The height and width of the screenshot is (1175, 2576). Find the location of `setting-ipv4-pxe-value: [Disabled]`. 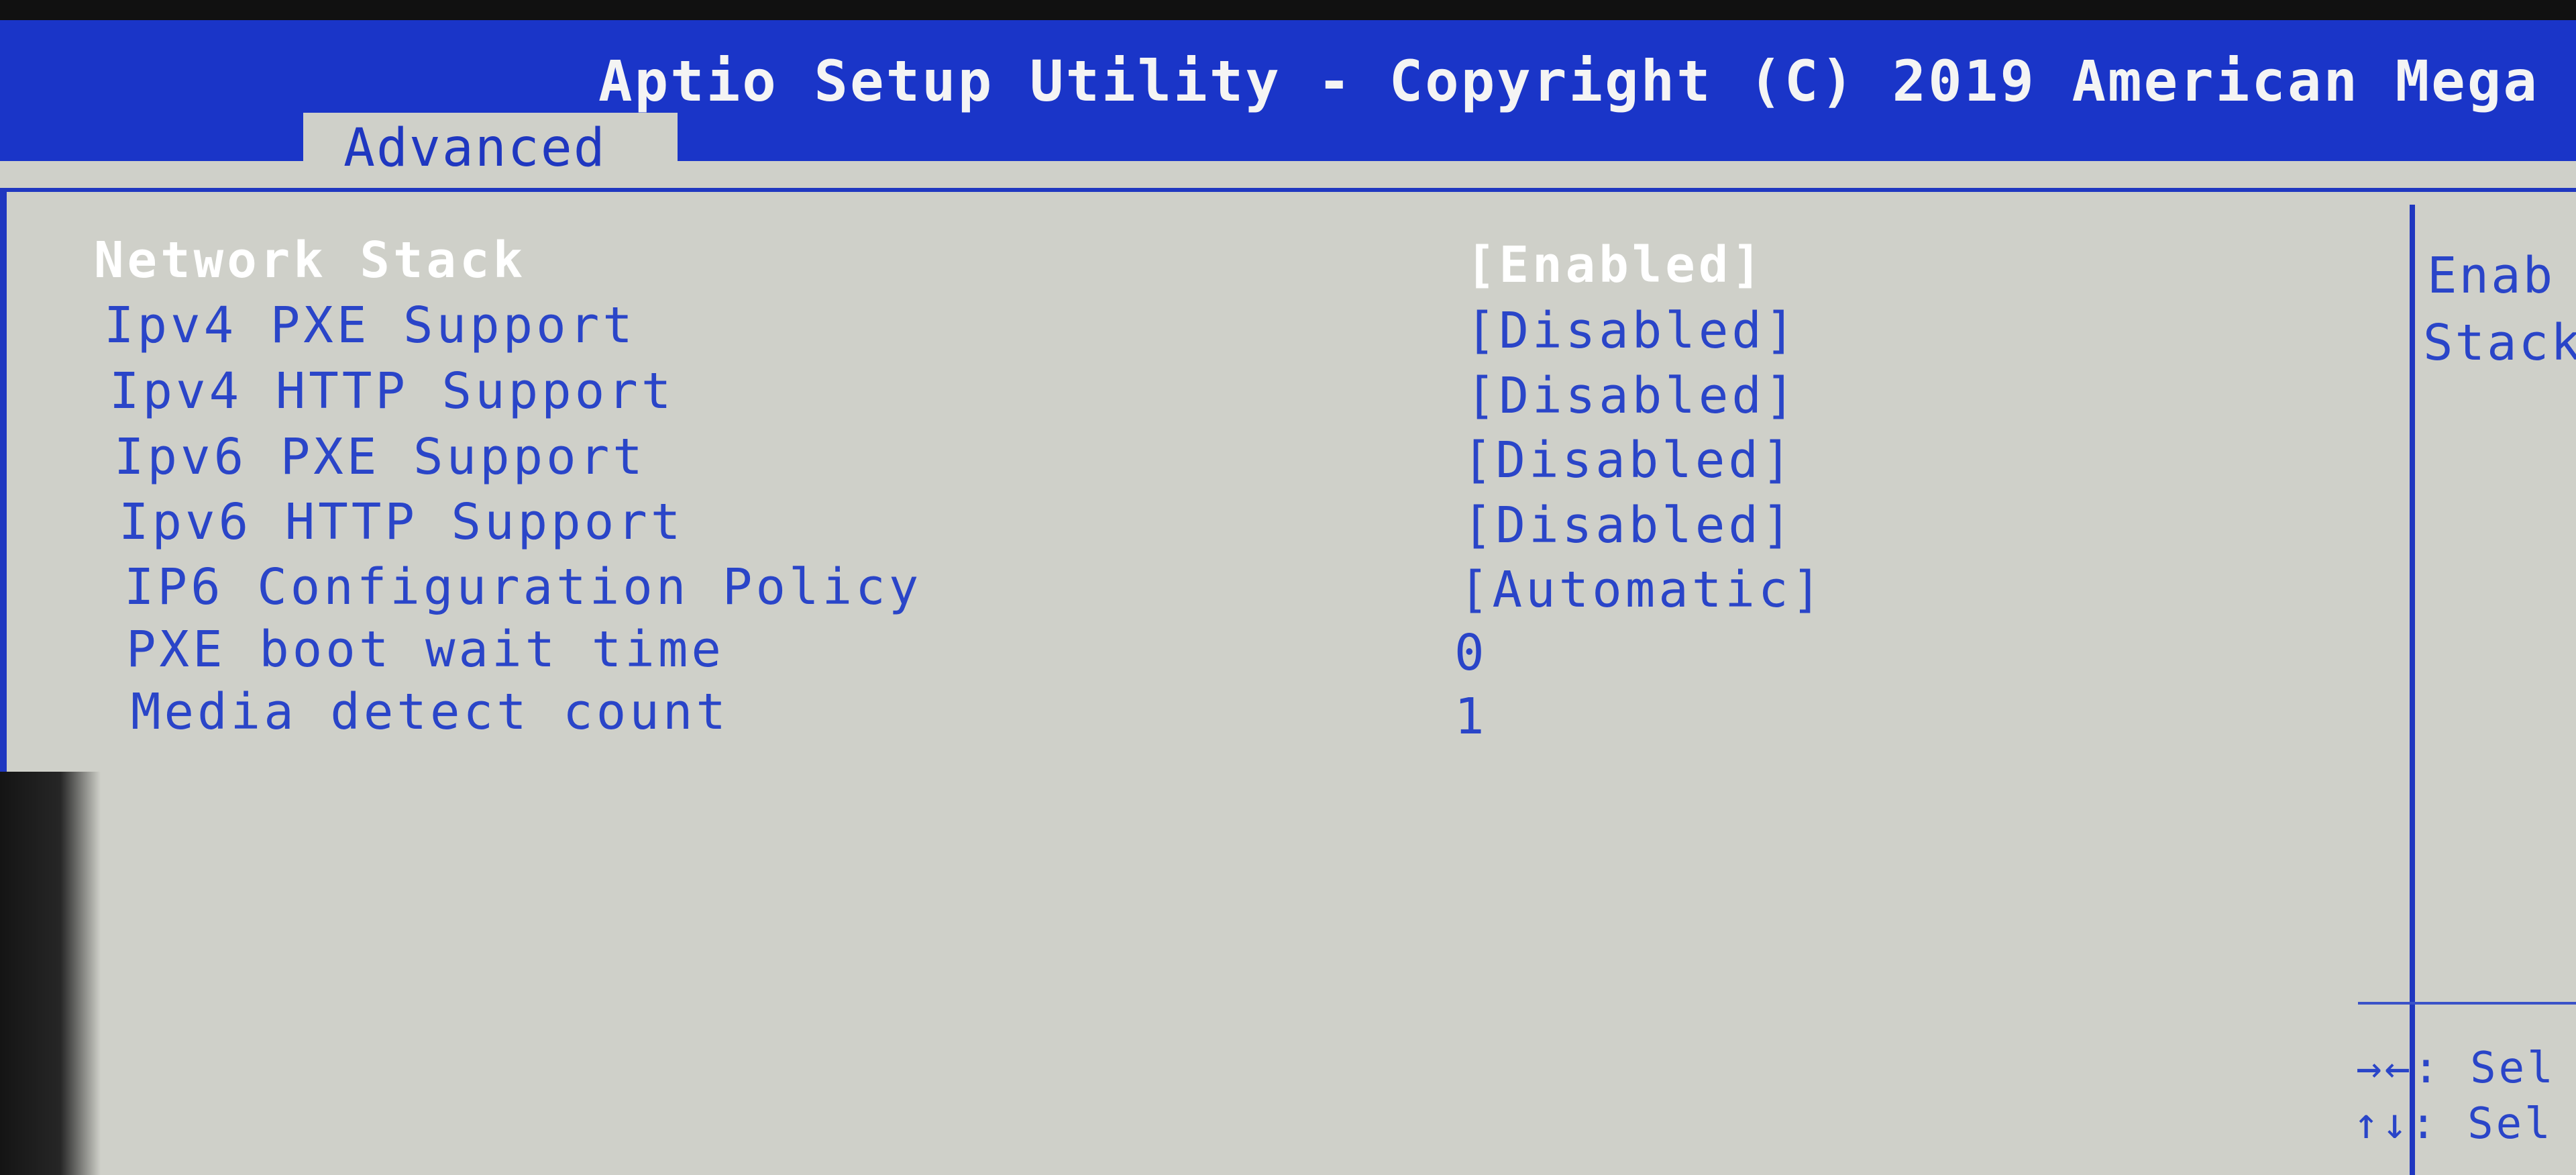

setting-ipv4-pxe-value: [Disabled] is located at coordinates (1632, 331).